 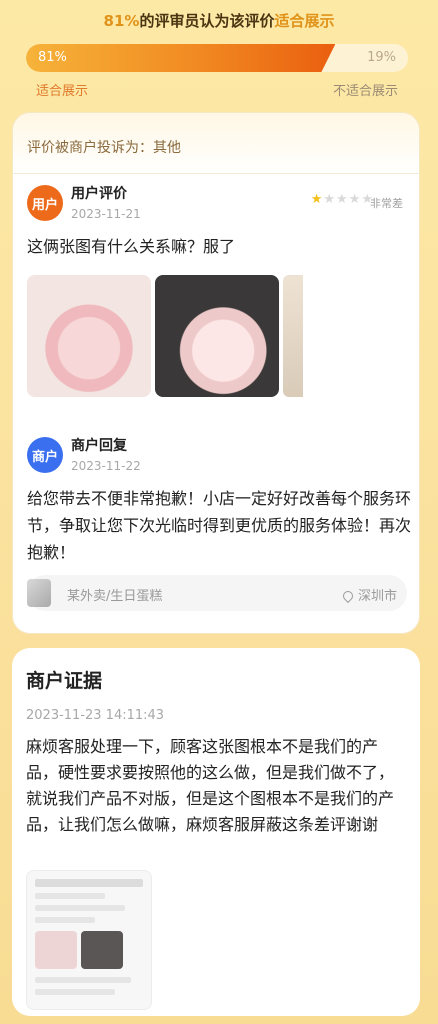 I want to click on user-review-date: 2023-11-21, so click(x=106, y=214).